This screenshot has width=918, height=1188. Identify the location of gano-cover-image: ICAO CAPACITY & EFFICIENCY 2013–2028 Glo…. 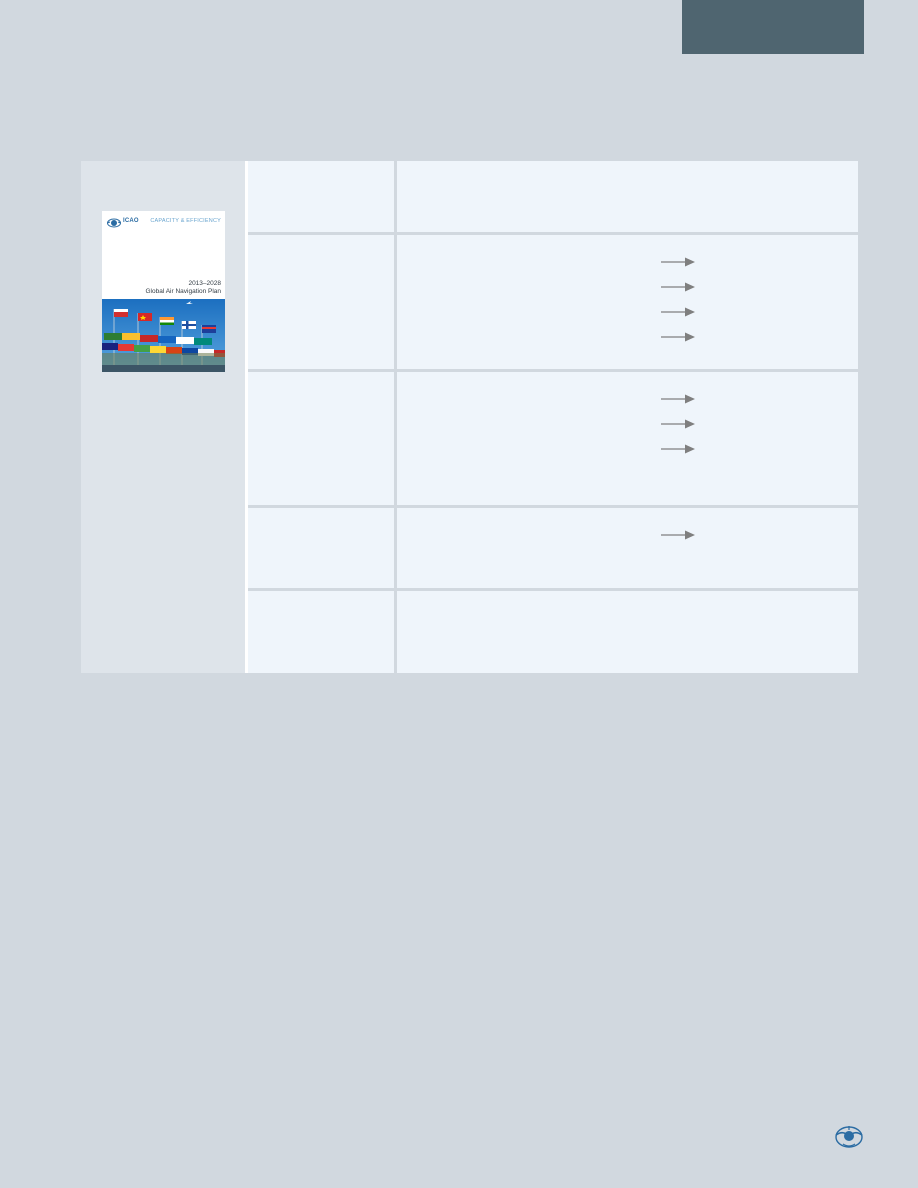
(163, 291).